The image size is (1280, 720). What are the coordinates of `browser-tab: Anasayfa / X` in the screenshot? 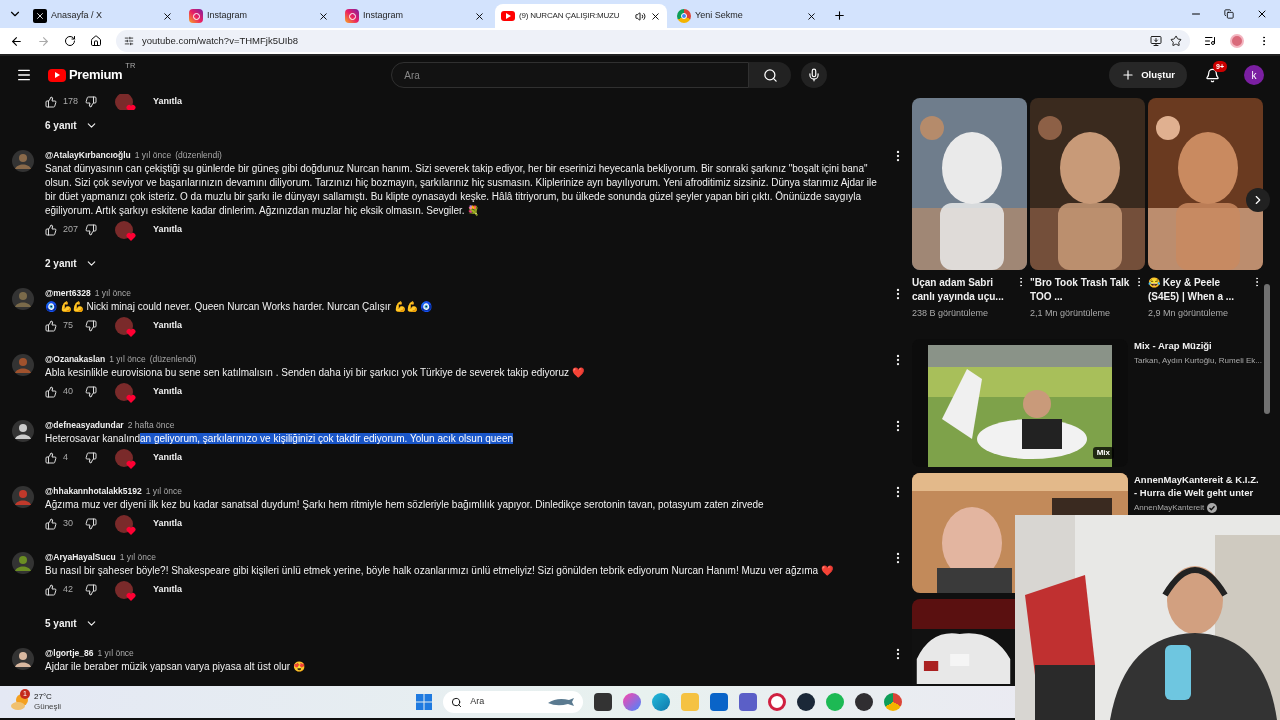 It's located at (103, 16).